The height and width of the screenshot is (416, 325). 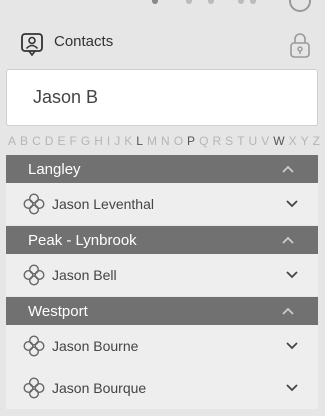 I want to click on alphabet-letter-a: A, so click(x=12, y=142).